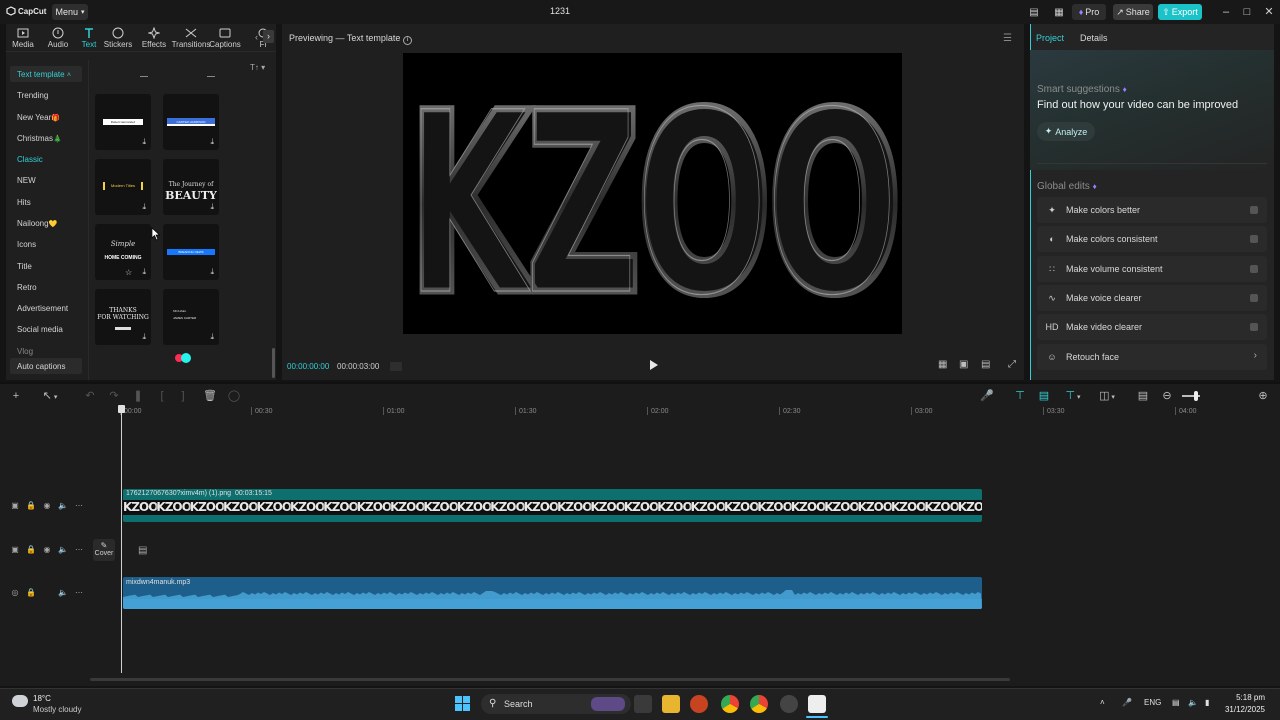 The image size is (1280, 720). Describe the element at coordinates (1044, 396) in the screenshot. I see `magnet-icon: ▤` at that location.